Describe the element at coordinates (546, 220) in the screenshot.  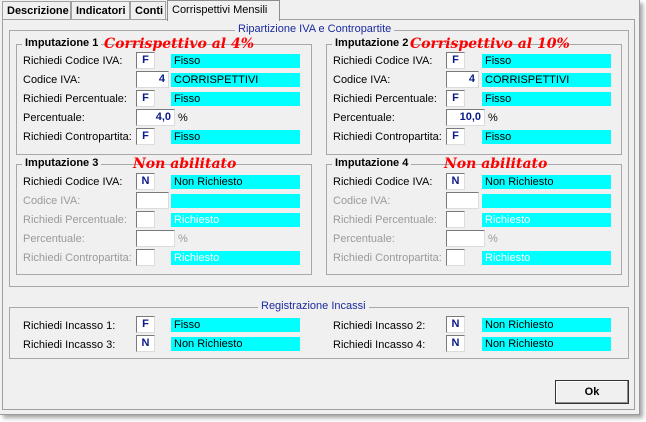
I see `imp4-richiedi-perc-value: Richiesto` at that location.